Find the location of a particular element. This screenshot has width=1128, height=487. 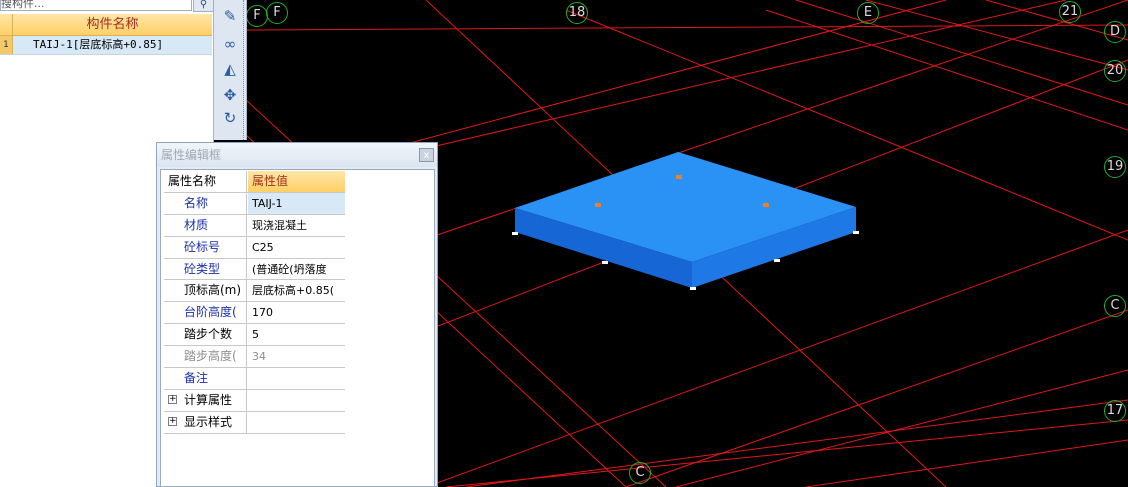

property-name: 砼标号 is located at coordinates (205, 247).